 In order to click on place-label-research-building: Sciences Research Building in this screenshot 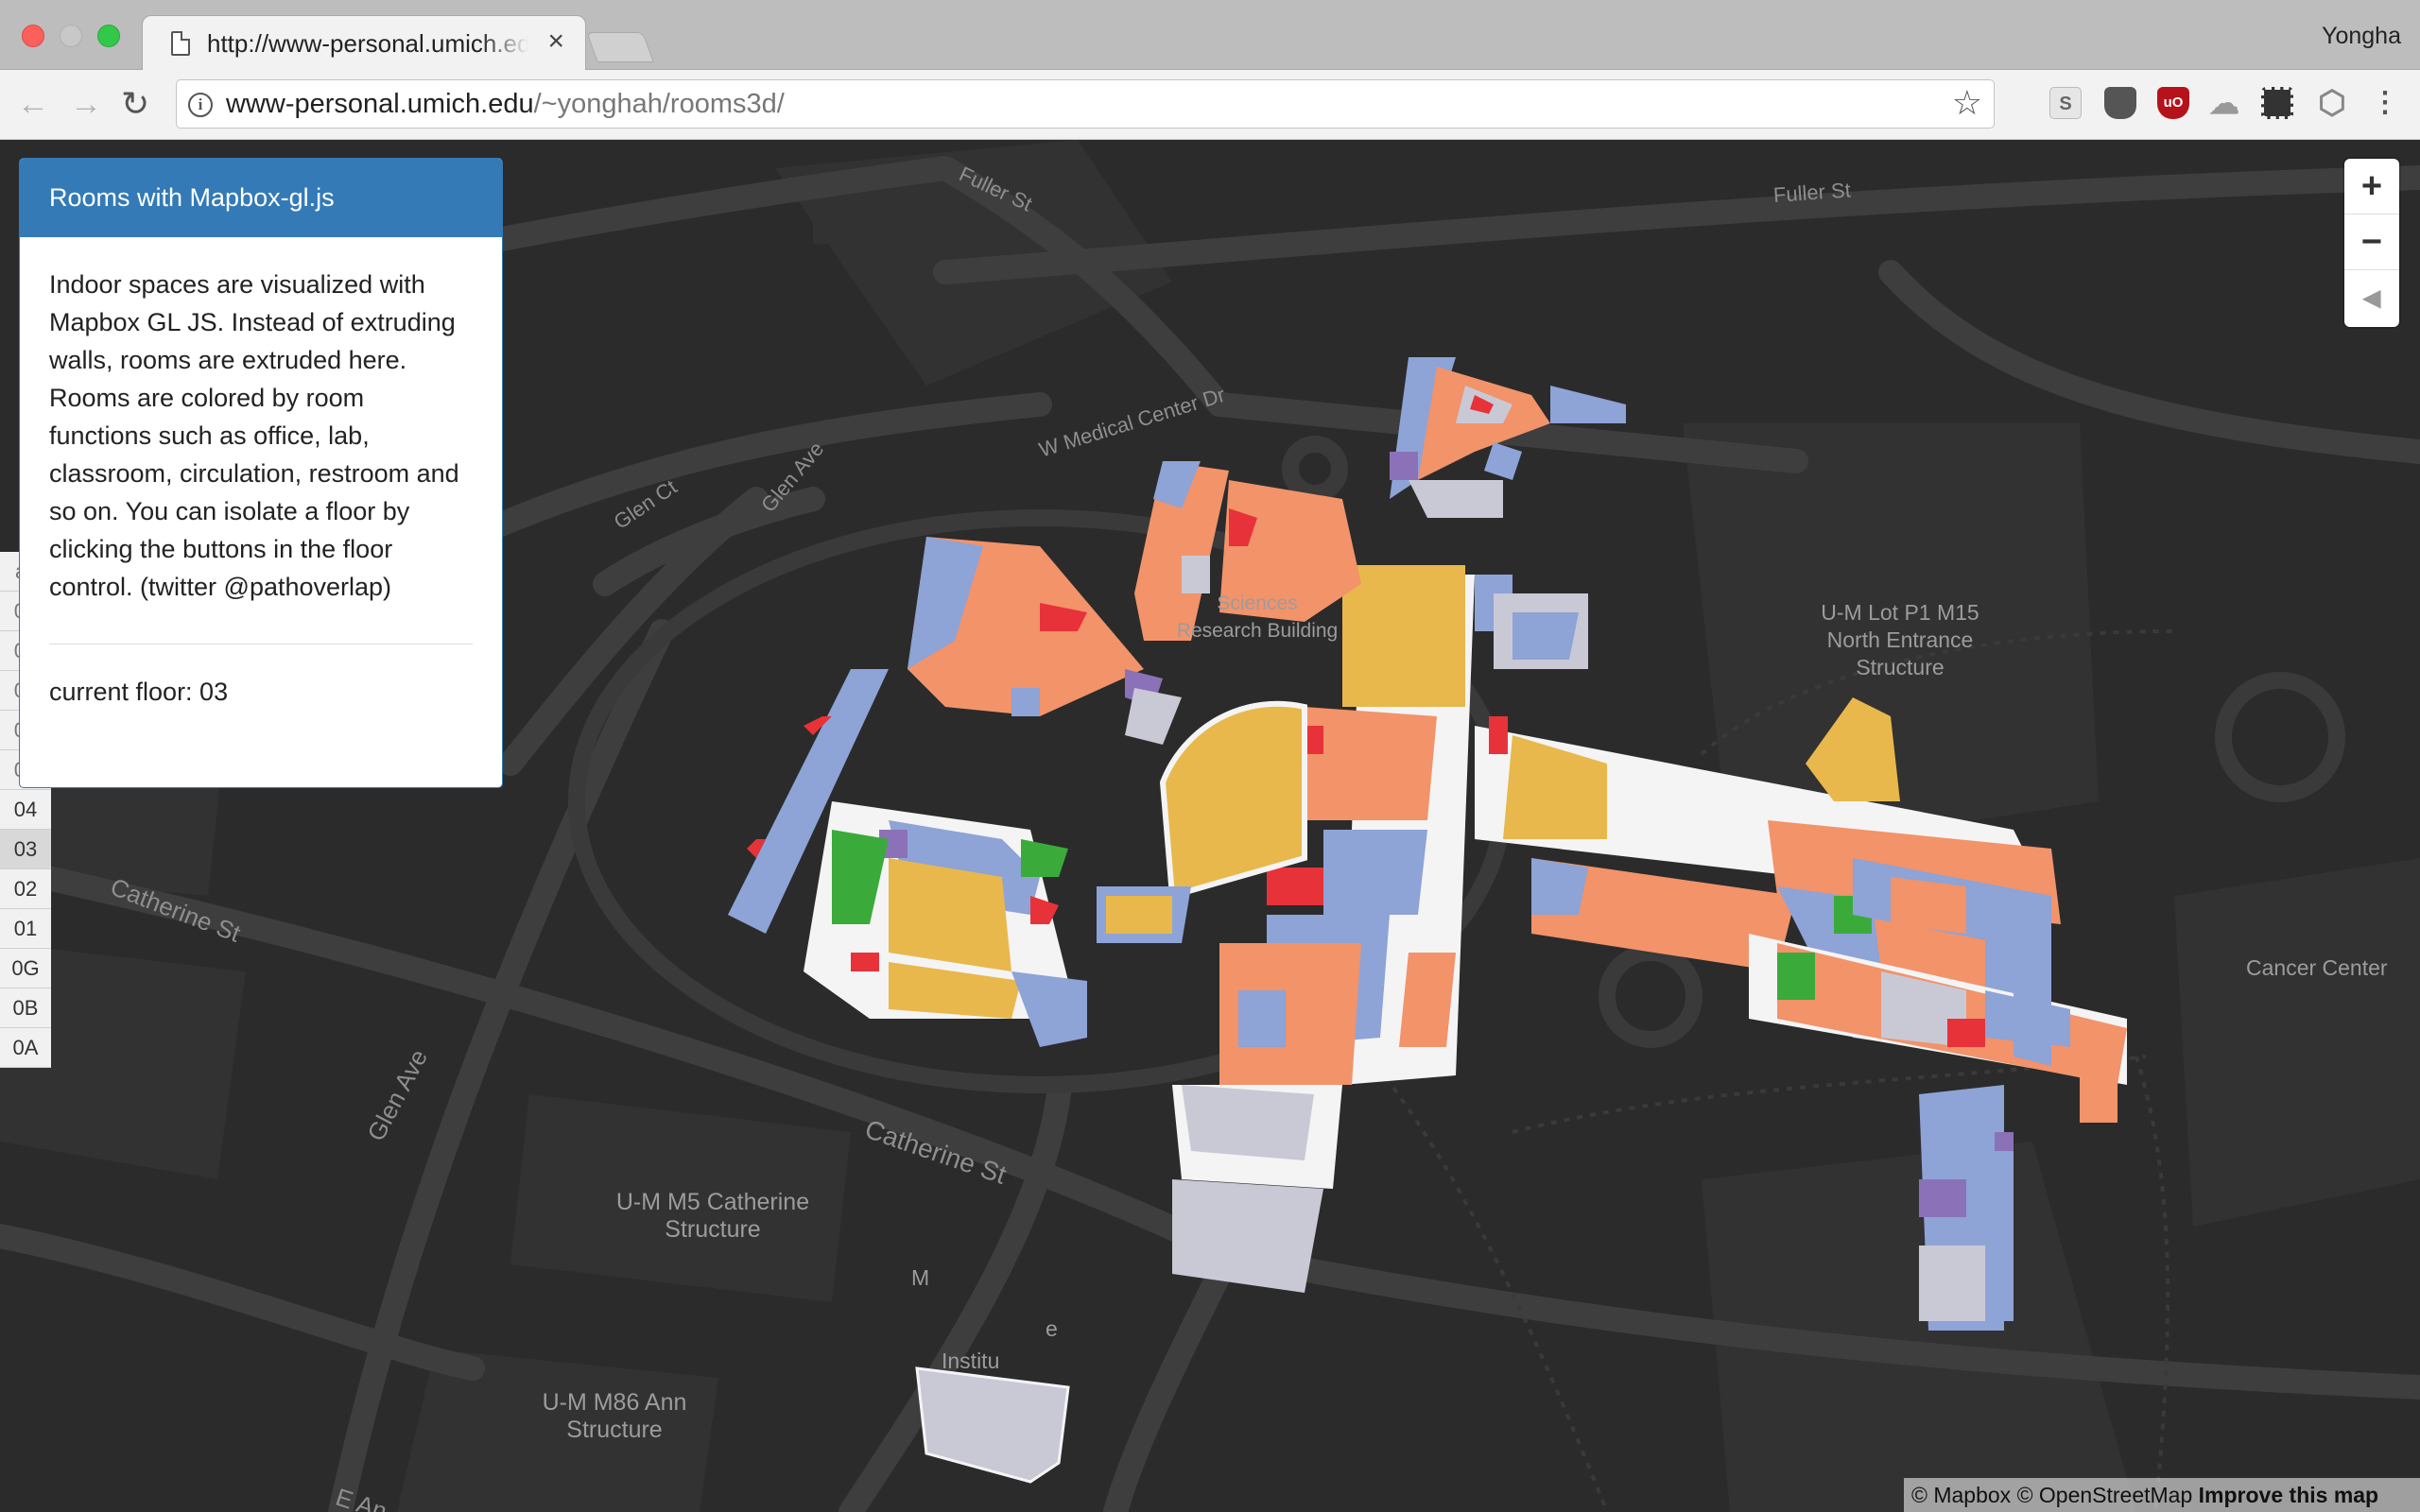, I will do `click(1257, 617)`.